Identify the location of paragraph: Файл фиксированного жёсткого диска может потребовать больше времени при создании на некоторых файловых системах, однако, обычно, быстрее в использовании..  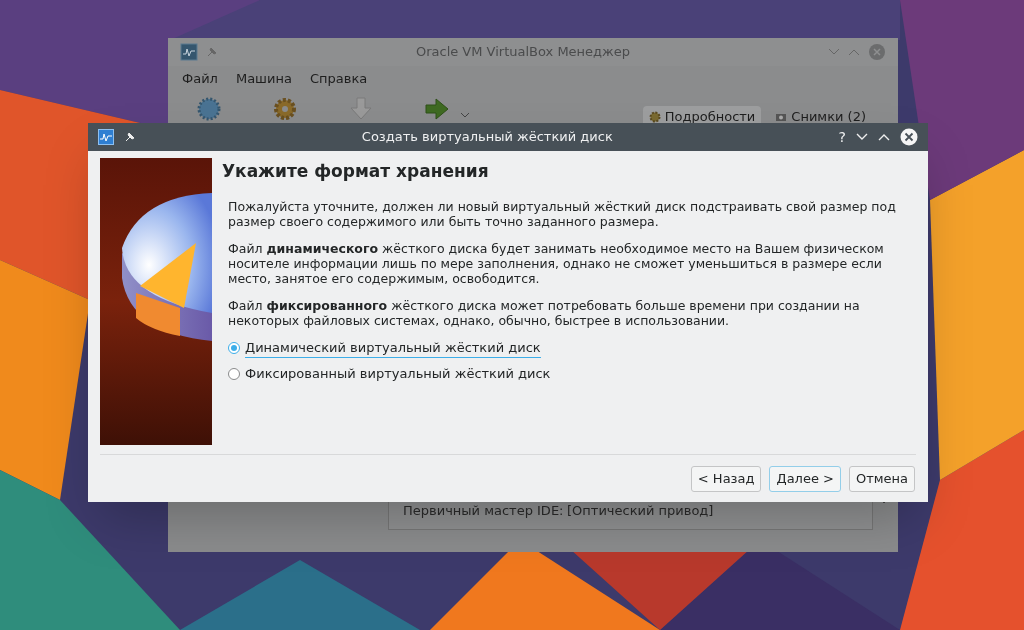
(544, 312).